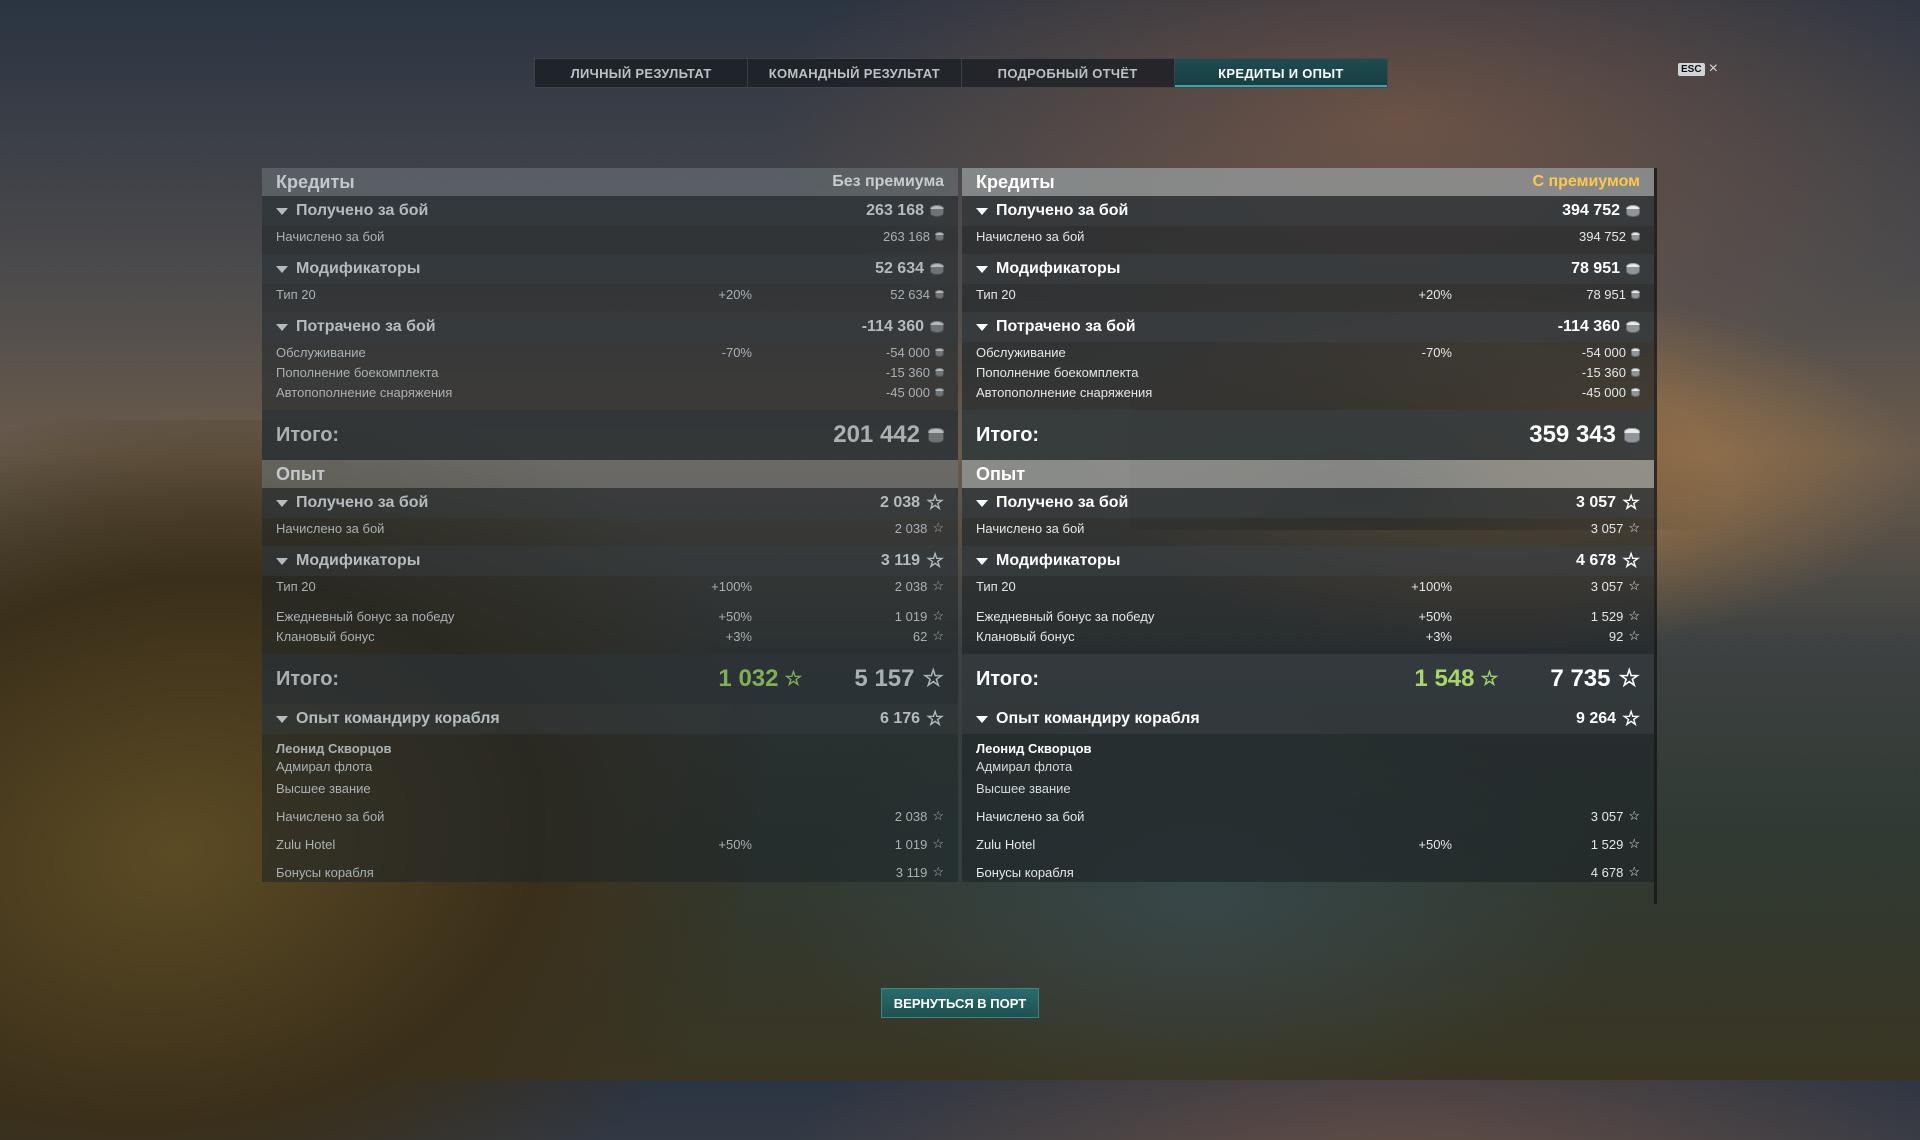 Image resolution: width=1920 pixels, height=1140 pixels. What do you see at coordinates (1616, 636) in the screenshot?
I see `item-value: 92` at bounding box center [1616, 636].